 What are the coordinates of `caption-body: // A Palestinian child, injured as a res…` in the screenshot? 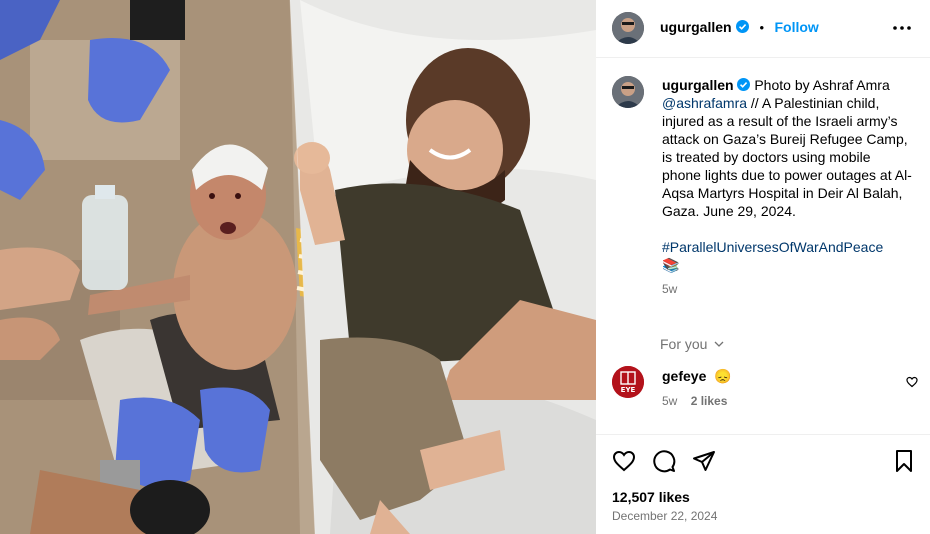 It's located at (787, 157).